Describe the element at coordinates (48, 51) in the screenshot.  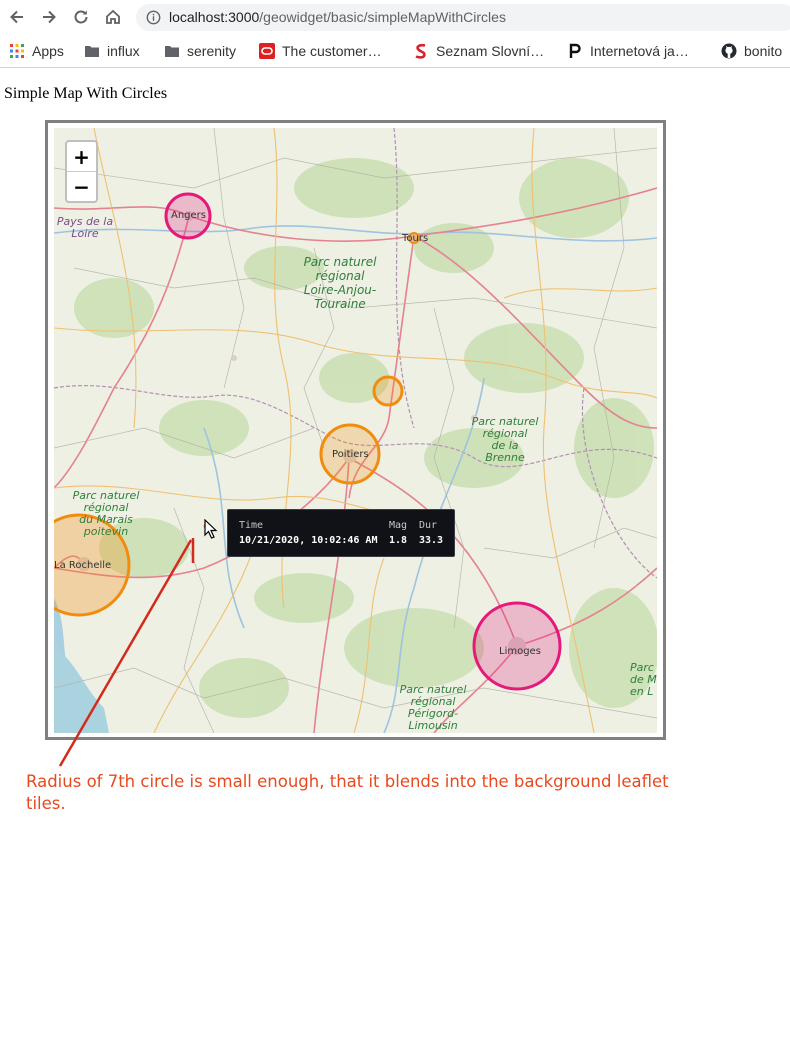
I see `bookmark-label: Apps` at that location.